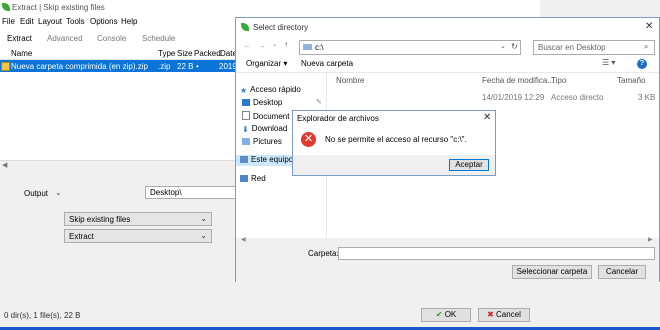 This screenshot has height=330, width=660. I want to click on row-type: .zip, so click(164, 66).